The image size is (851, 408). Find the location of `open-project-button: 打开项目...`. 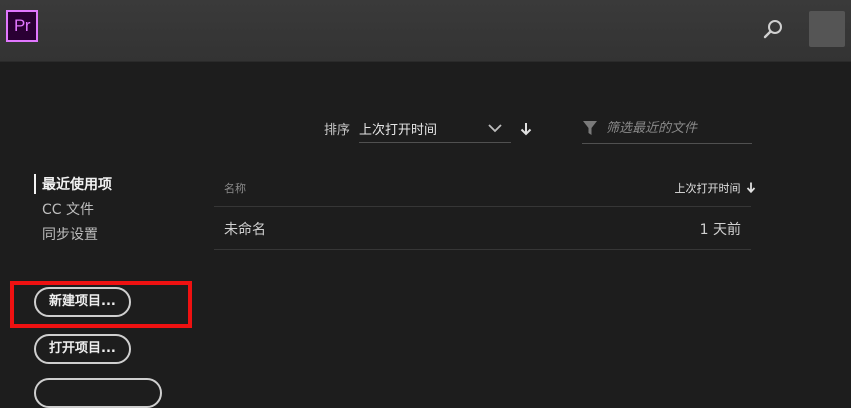

open-project-button: 打开项目... is located at coordinates (82, 349).